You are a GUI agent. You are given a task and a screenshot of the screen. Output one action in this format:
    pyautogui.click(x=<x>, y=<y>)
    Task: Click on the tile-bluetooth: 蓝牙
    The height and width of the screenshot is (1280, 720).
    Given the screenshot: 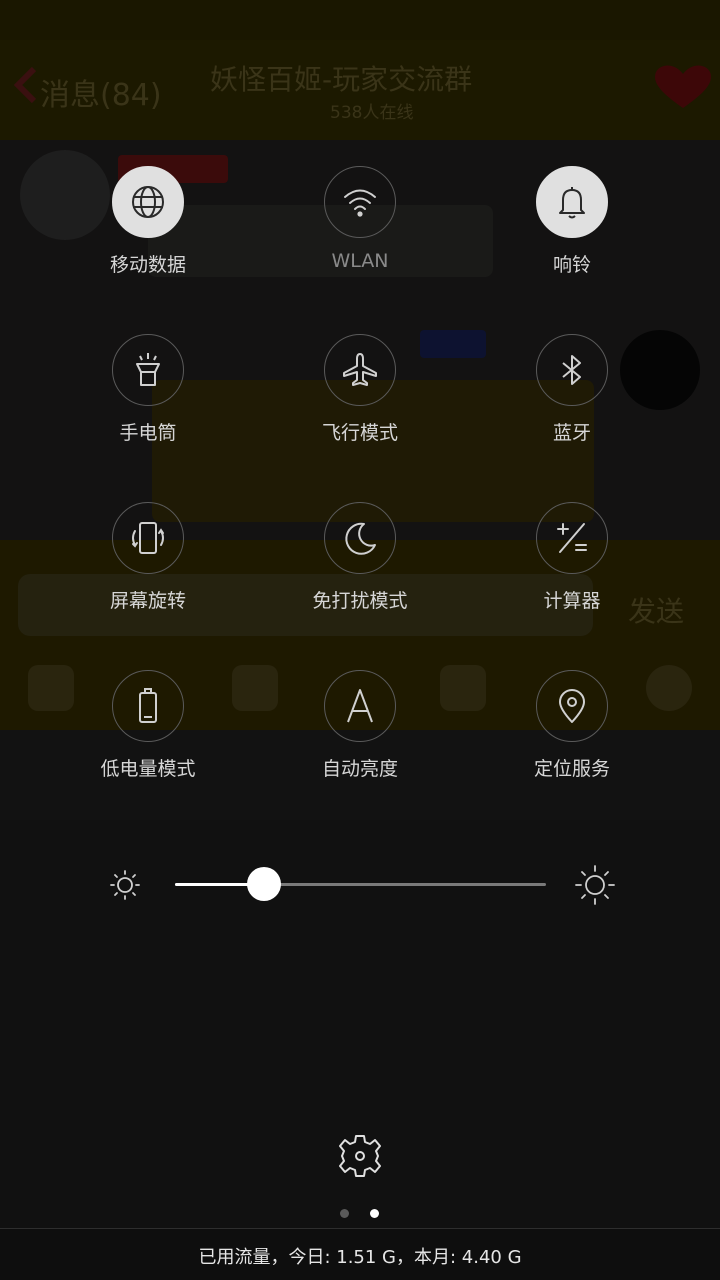 What is the action you would take?
    pyautogui.click(x=572, y=399)
    